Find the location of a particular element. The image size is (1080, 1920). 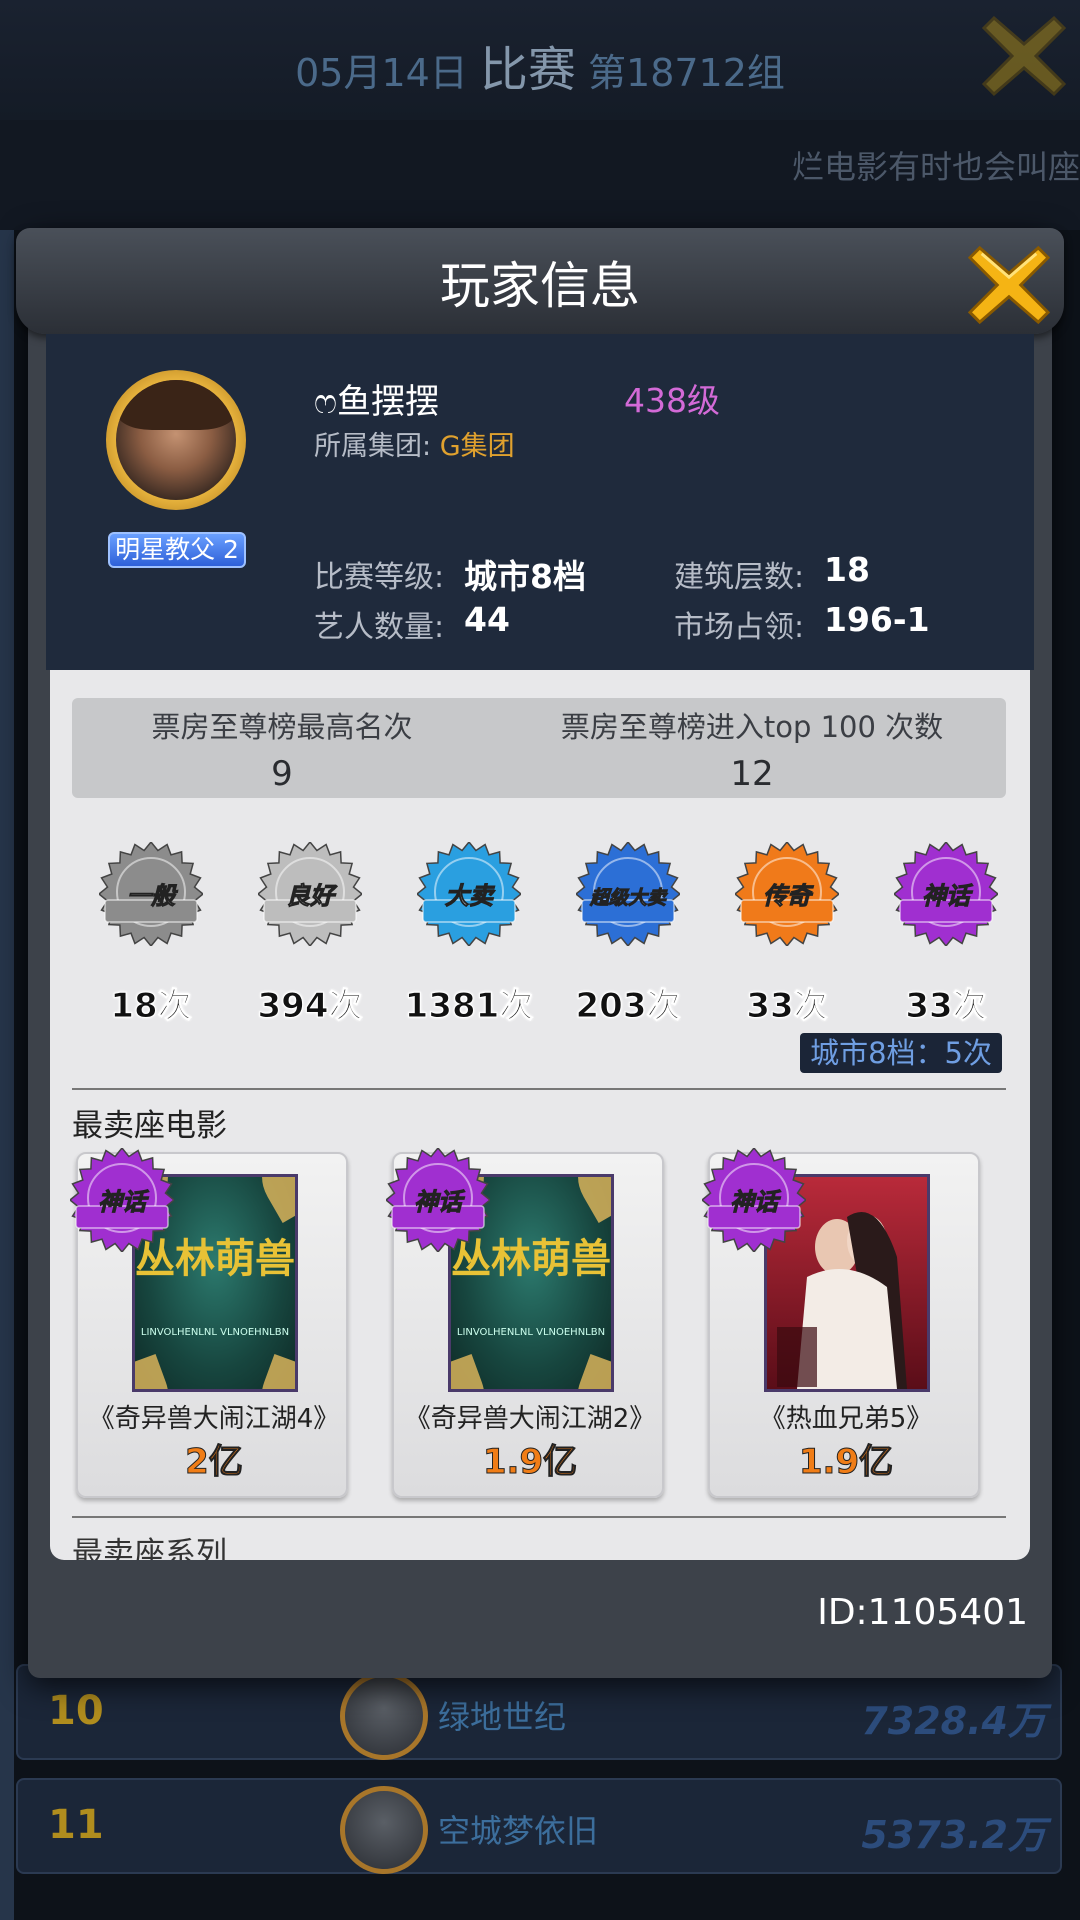

medal-3-icon: 大卖 is located at coordinates (469, 894).